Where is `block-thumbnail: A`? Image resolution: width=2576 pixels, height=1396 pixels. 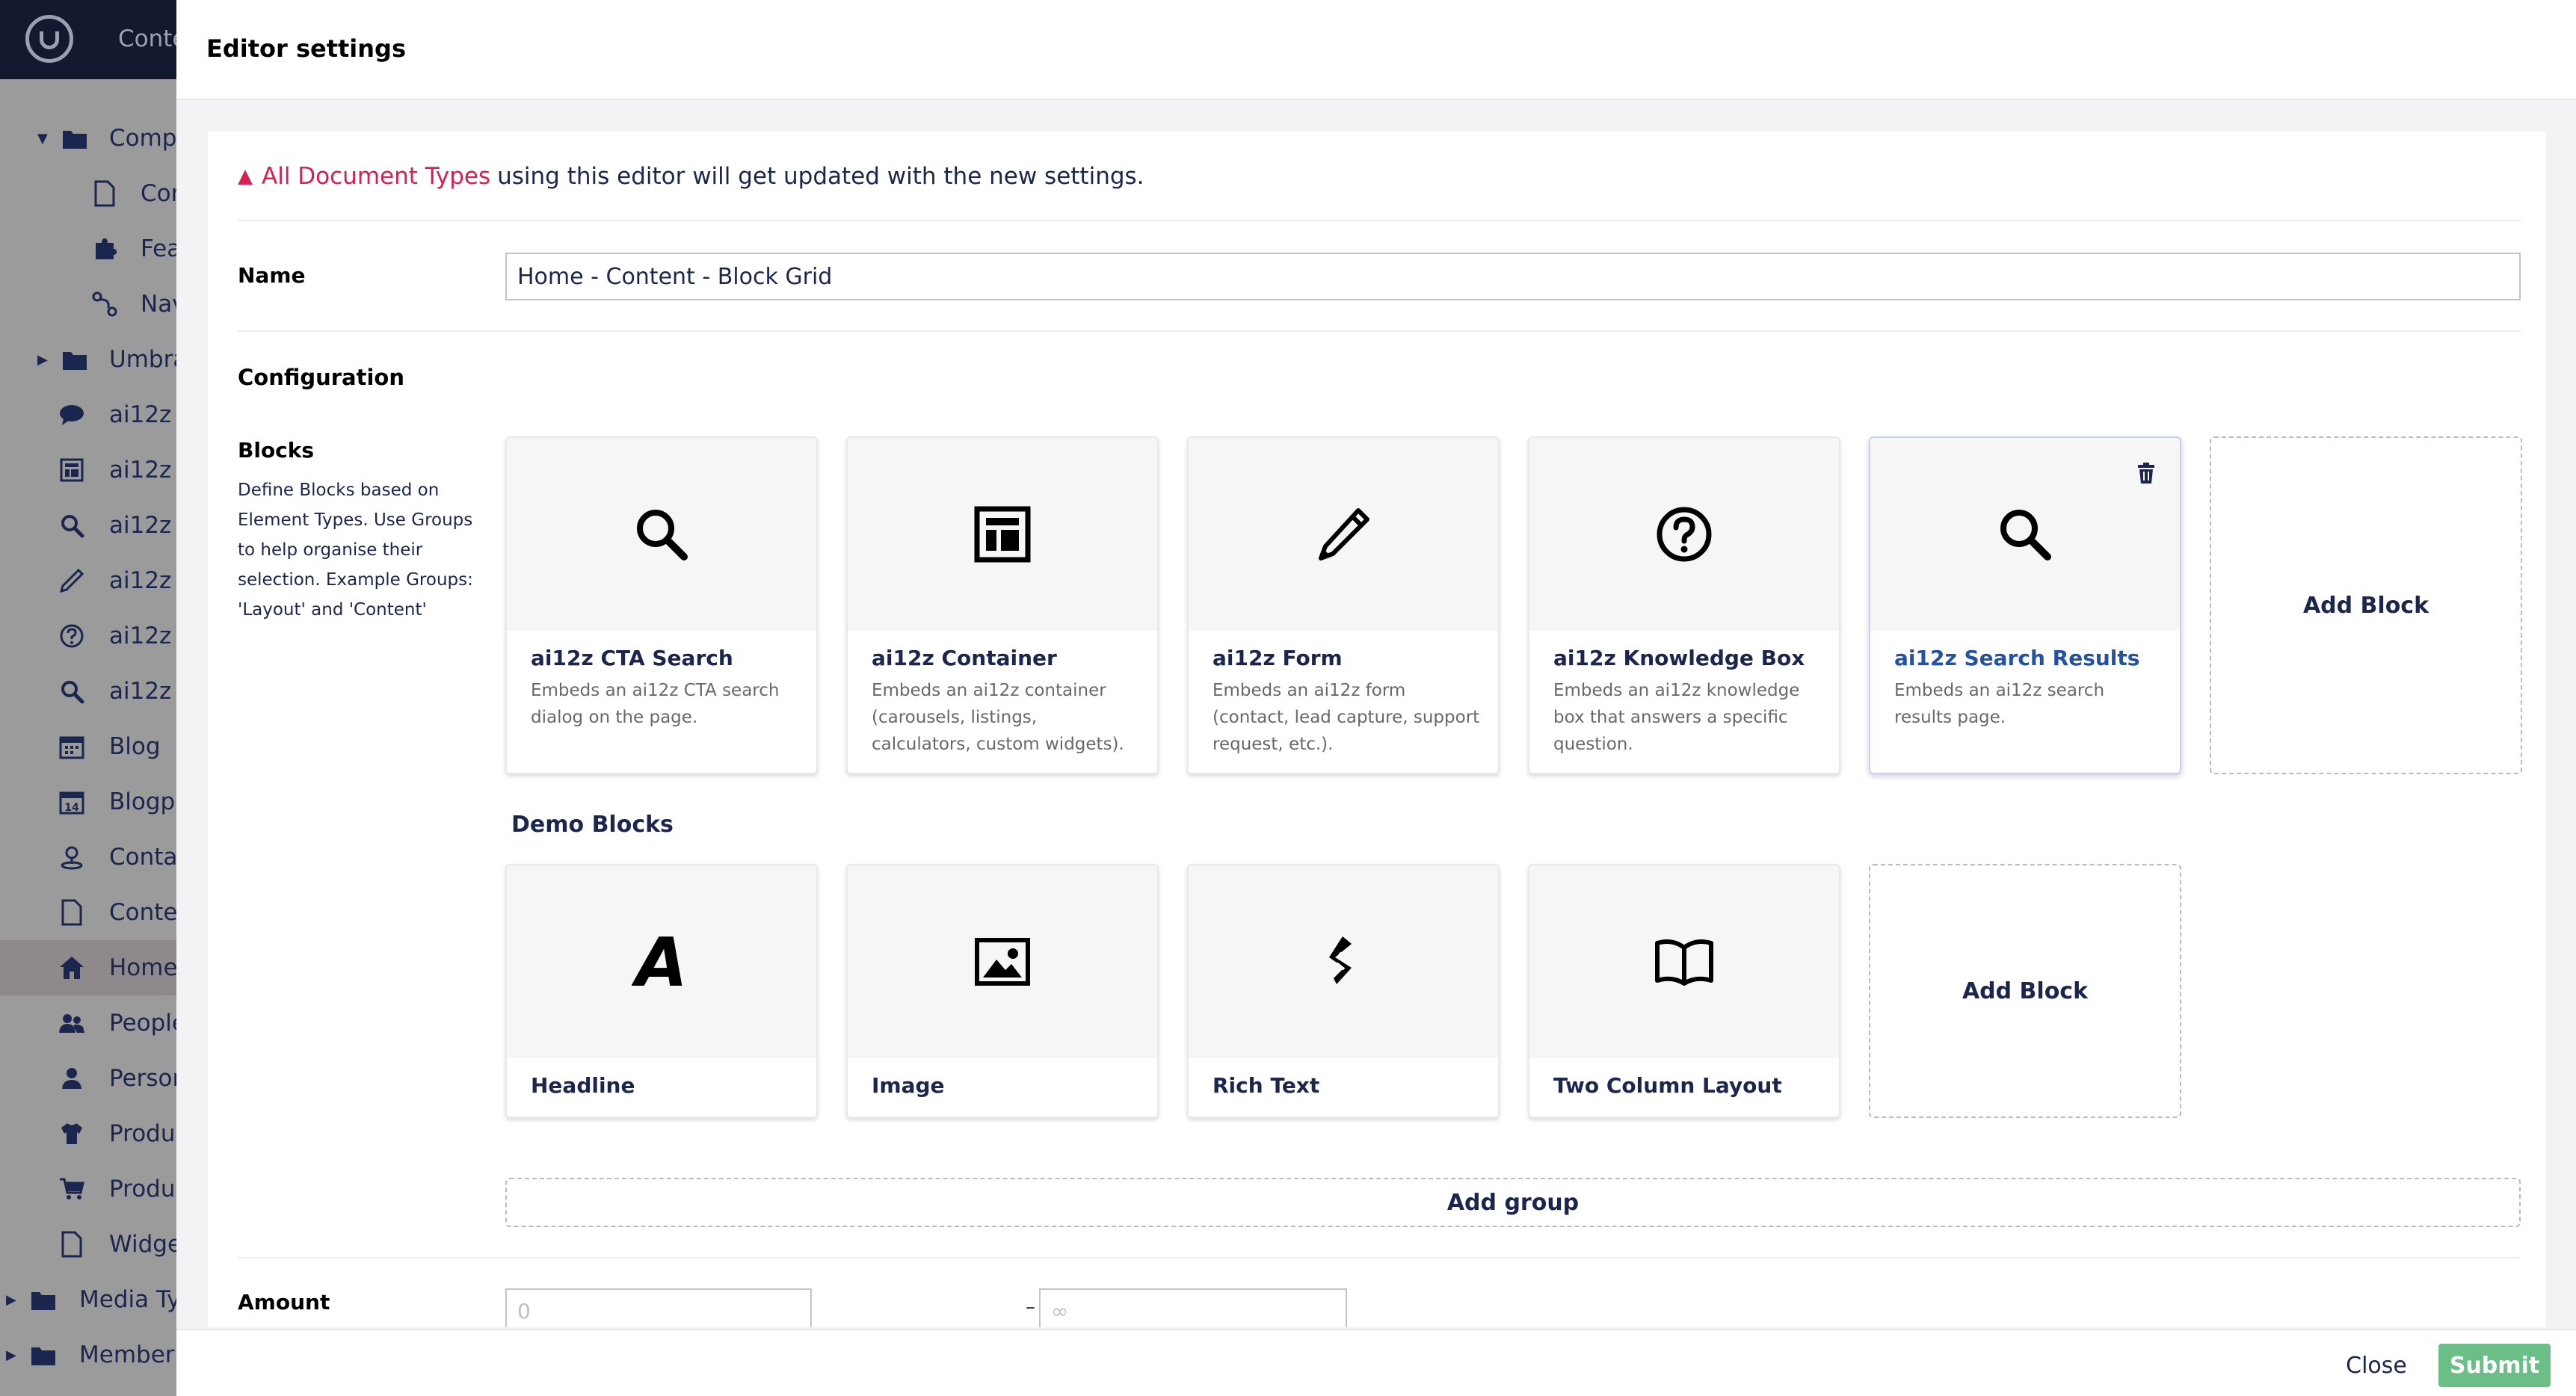
block-thumbnail: A is located at coordinates (661, 961).